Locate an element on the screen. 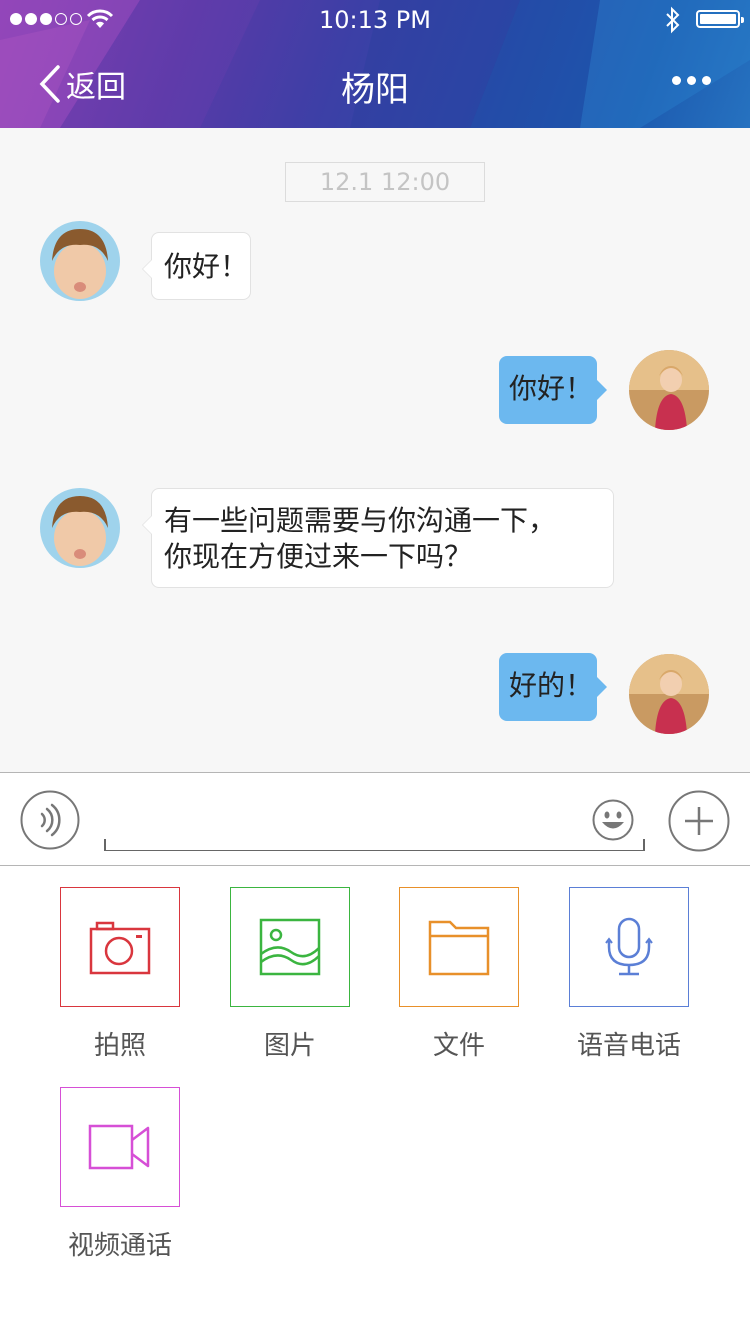 The width and height of the screenshot is (750, 1334). tool-file: 文件 is located at coordinates (459, 974).